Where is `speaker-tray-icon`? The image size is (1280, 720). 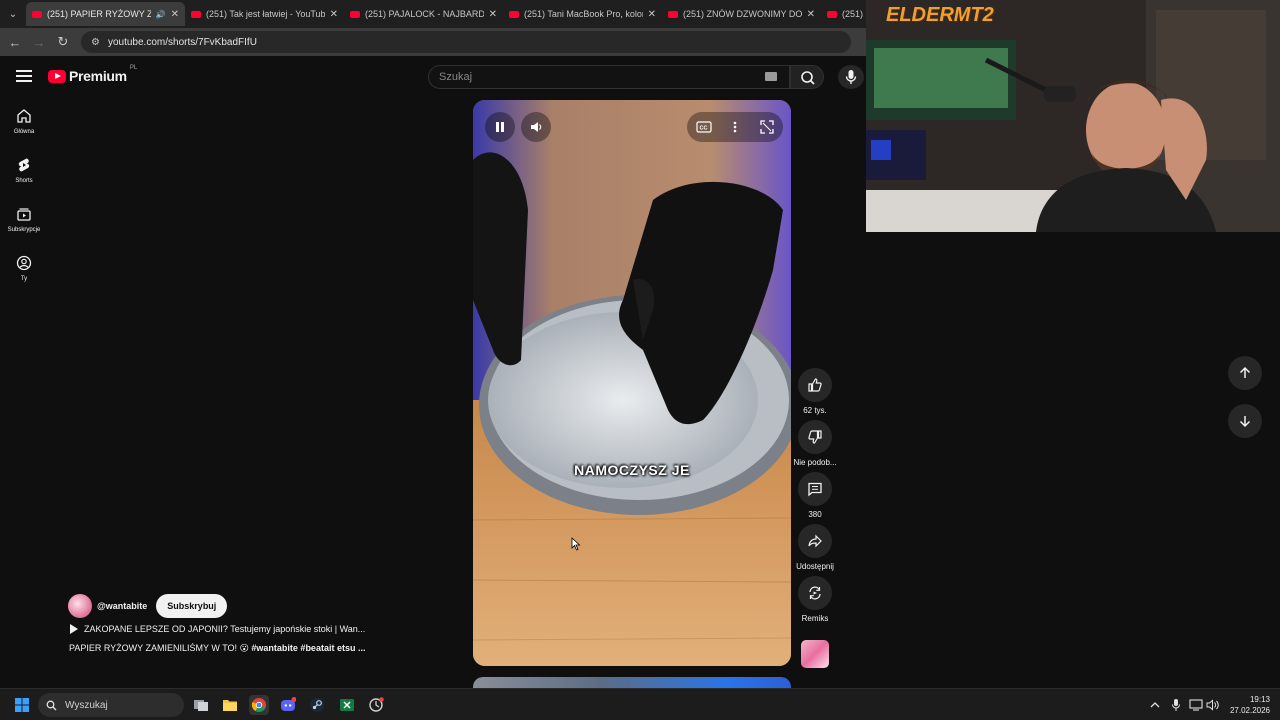
speaker-tray-icon is located at coordinates (1213, 705).